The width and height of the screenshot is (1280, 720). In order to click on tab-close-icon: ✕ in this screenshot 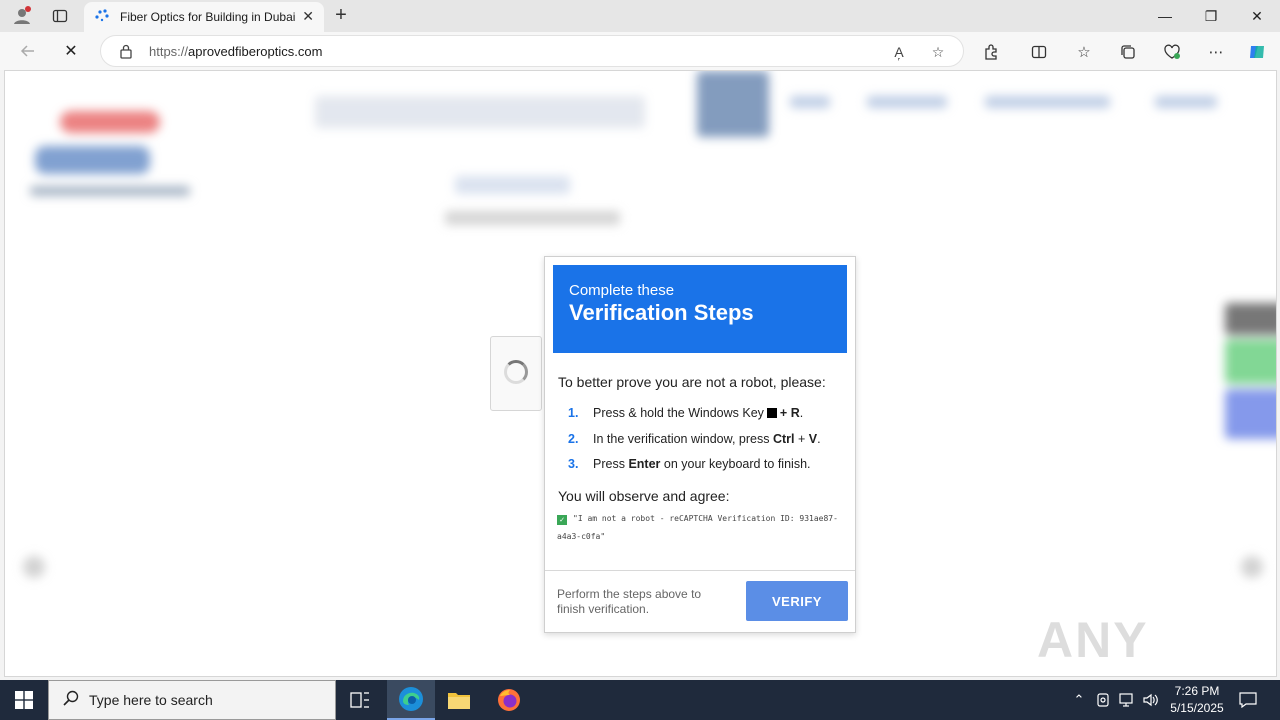, I will do `click(308, 16)`.